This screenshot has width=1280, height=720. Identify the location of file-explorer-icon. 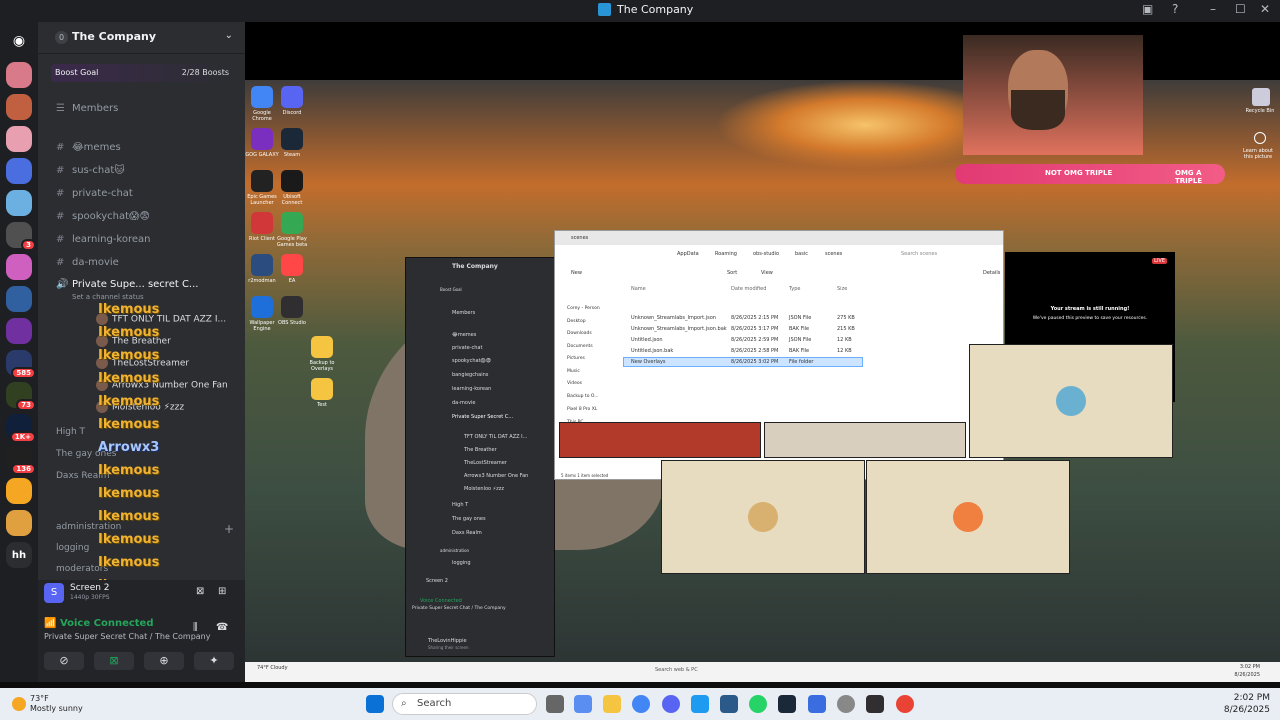
(612, 704).